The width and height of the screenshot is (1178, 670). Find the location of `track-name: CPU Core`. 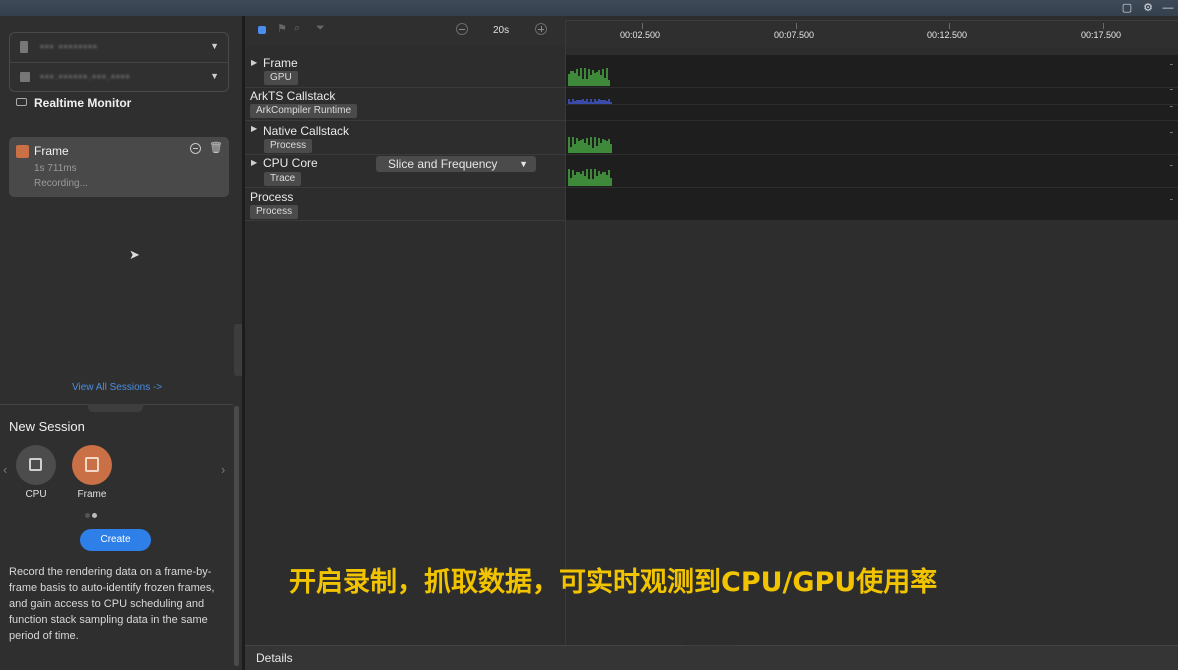

track-name: CPU Core is located at coordinates (290, 163).